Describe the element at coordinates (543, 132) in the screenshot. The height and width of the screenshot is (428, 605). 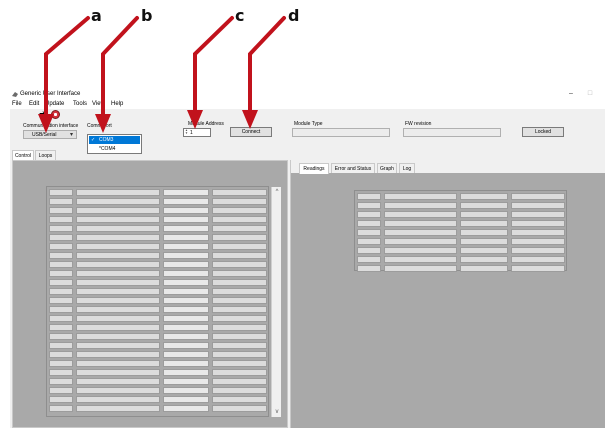
I see `locked-button: Locked` at that location.